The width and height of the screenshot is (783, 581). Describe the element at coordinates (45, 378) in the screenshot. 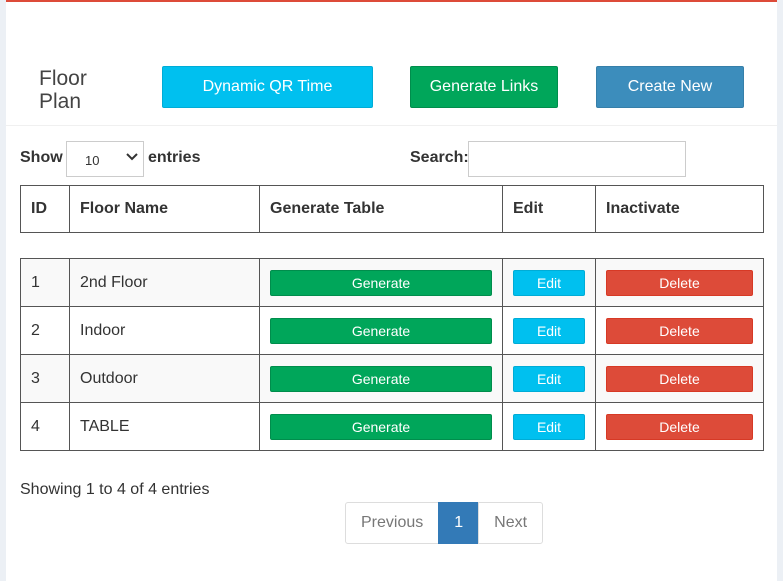

I see `row-id: 3` at that location.